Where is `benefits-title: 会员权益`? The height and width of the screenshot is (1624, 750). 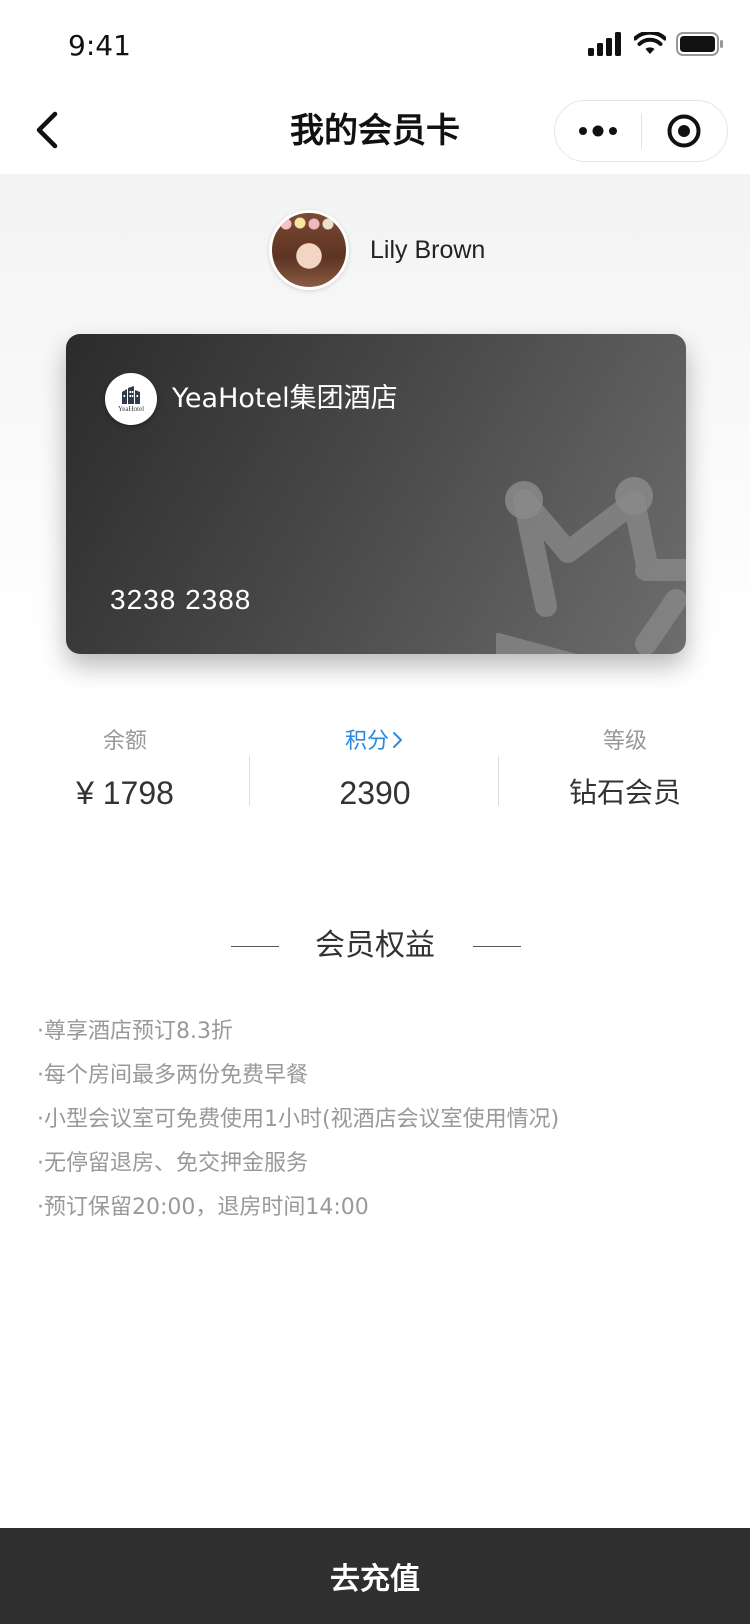
benefits-title: 会员权益 is located at coordinates (375, 945).